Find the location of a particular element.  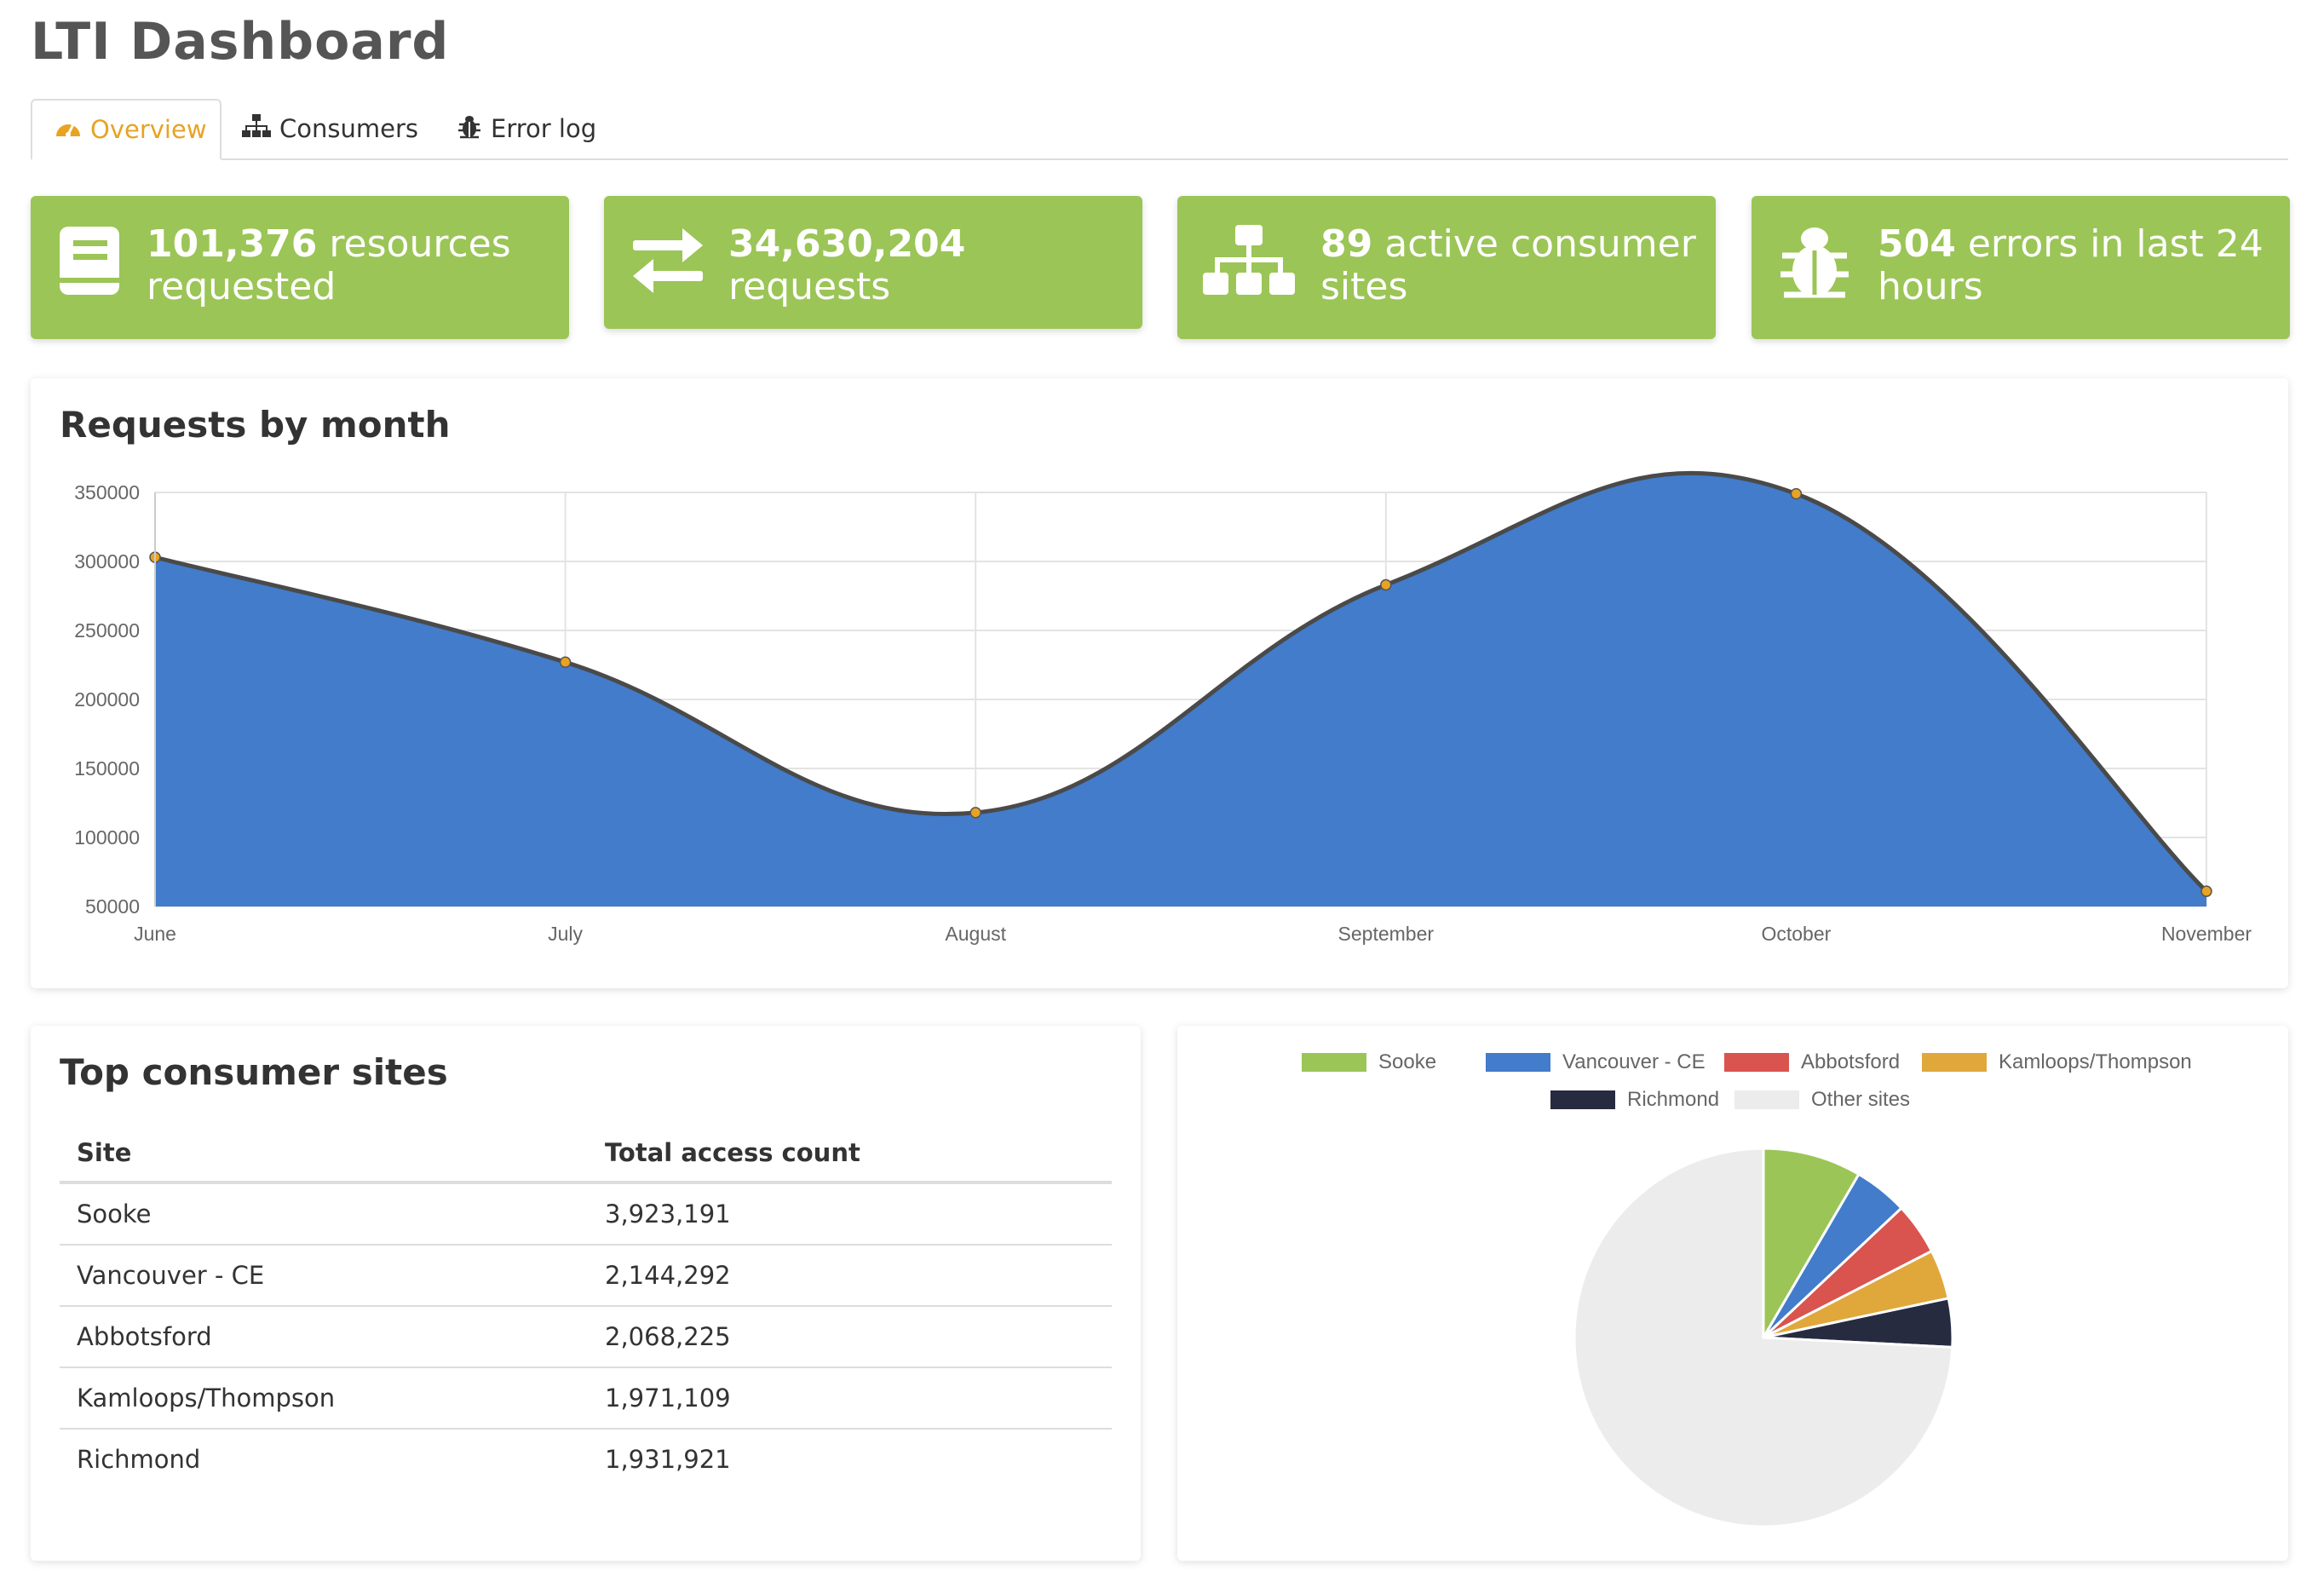

book-icon is located at coordinates (92, 264).